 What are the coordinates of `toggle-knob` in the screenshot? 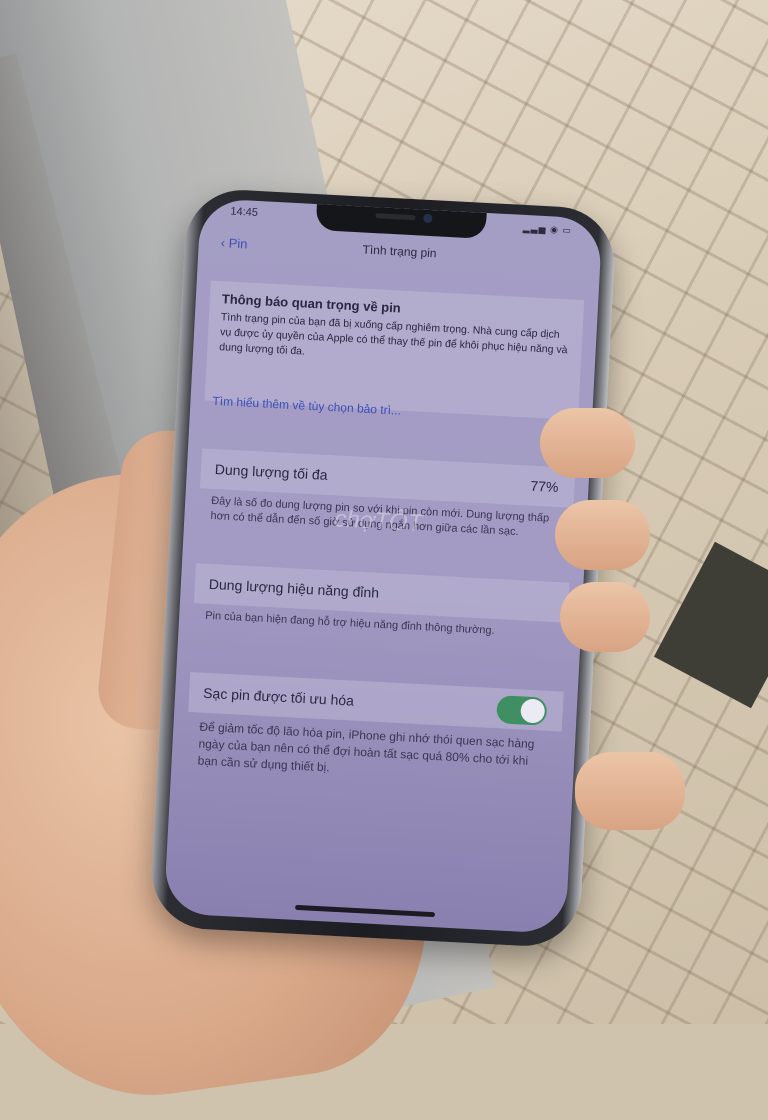 It's located at (533, 711).